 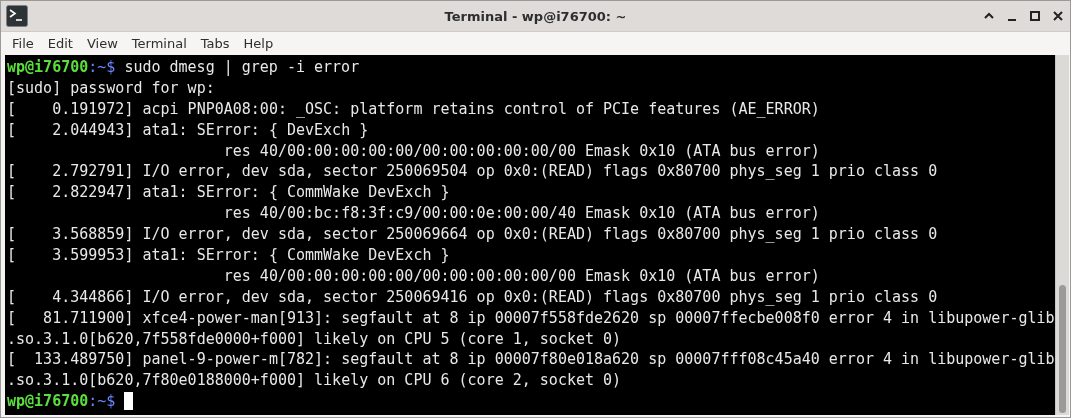 I want to click on terminal-icon, so click(x=17, y=16).